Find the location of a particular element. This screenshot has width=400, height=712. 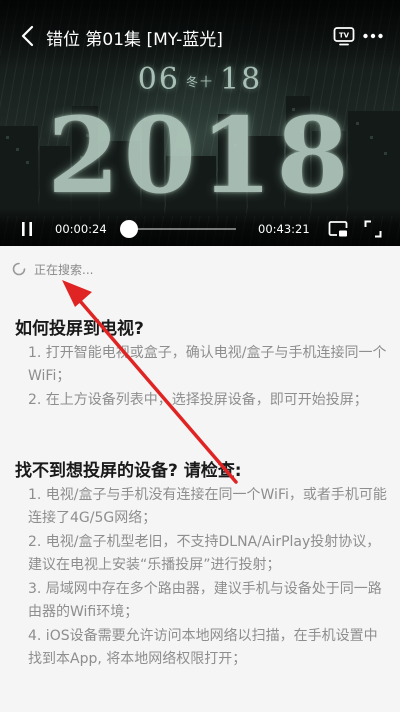

total-duration: 00:43:21 is located at coordinates (284, 229).